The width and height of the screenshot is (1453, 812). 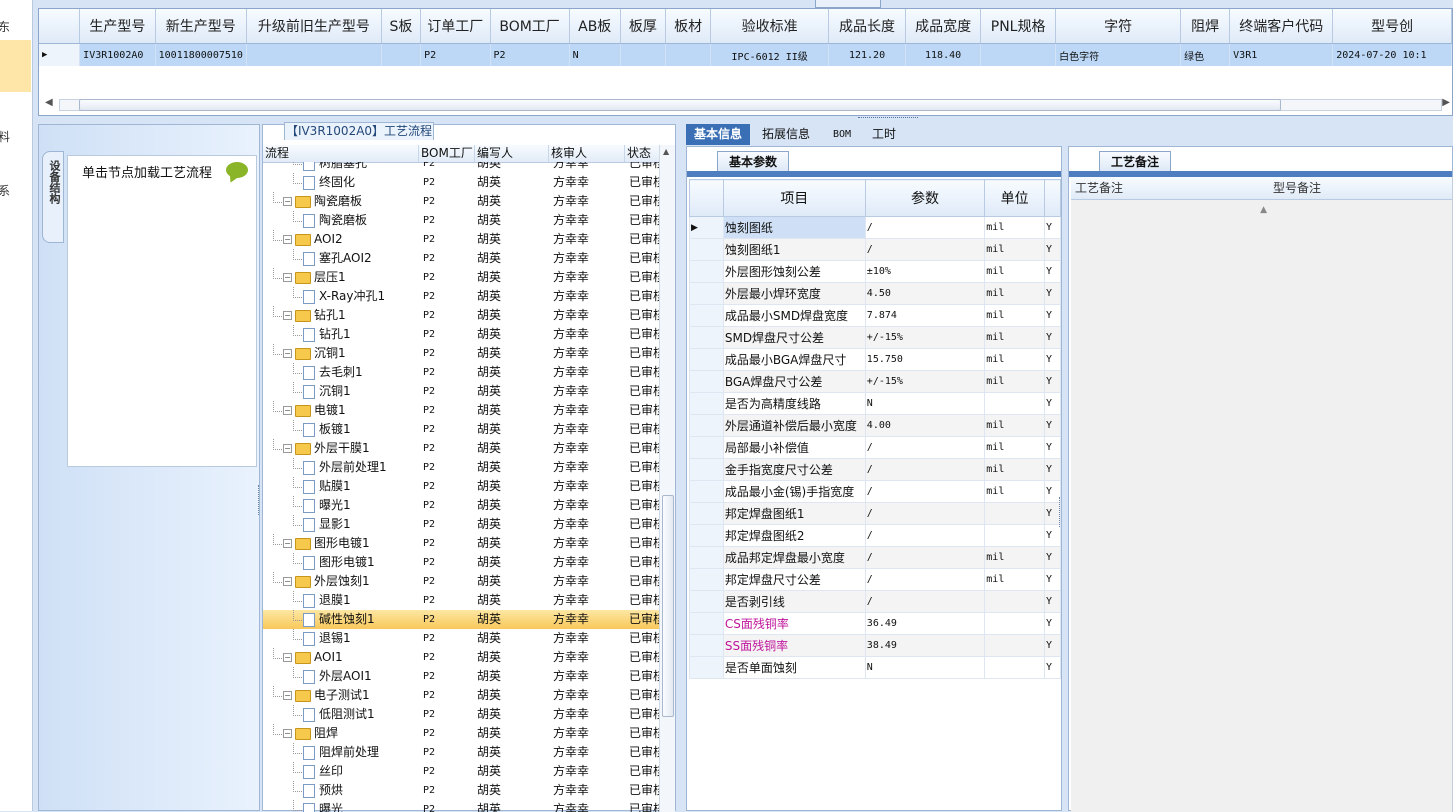 What do you see at coordinates (875, 228) in the screenshot?
I see `table-row: ▶蚀刻图纸/milY` at bounding box center [875, 228].